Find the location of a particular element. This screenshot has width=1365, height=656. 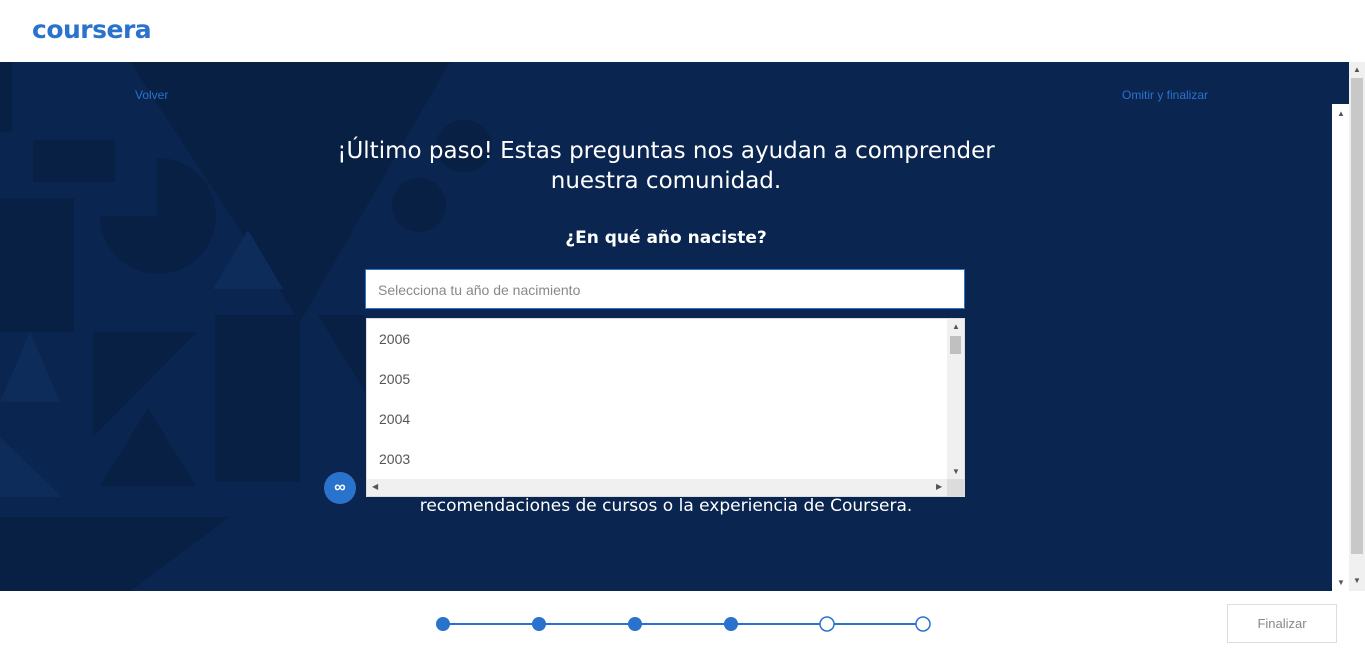

year-option: 2003 is located at coordinates (394, 459).